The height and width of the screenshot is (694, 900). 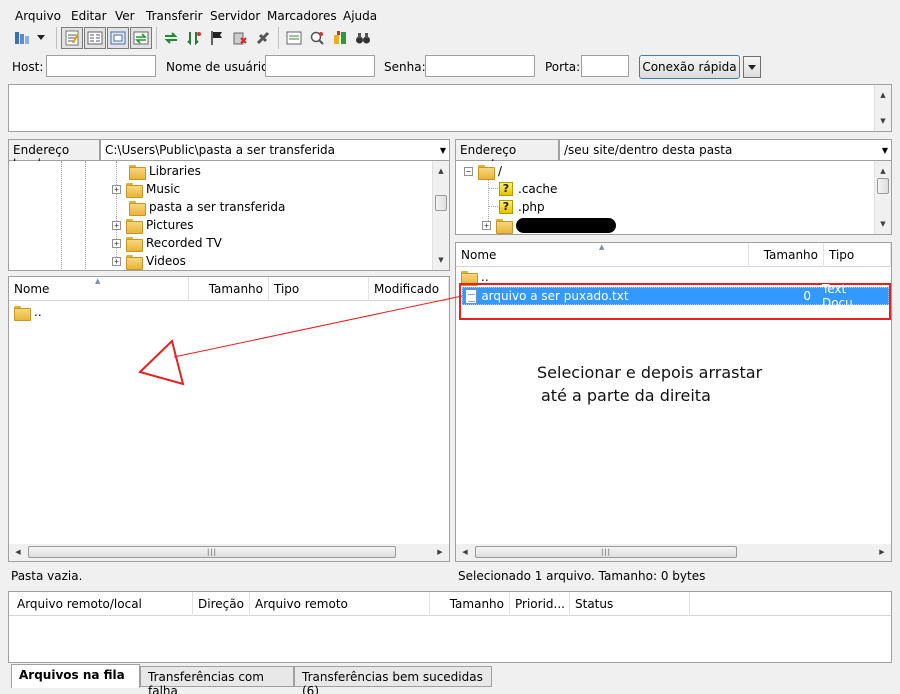 I want to click on queue-col-remote-file: Arquivo remoto, so click(x=340, y=604).